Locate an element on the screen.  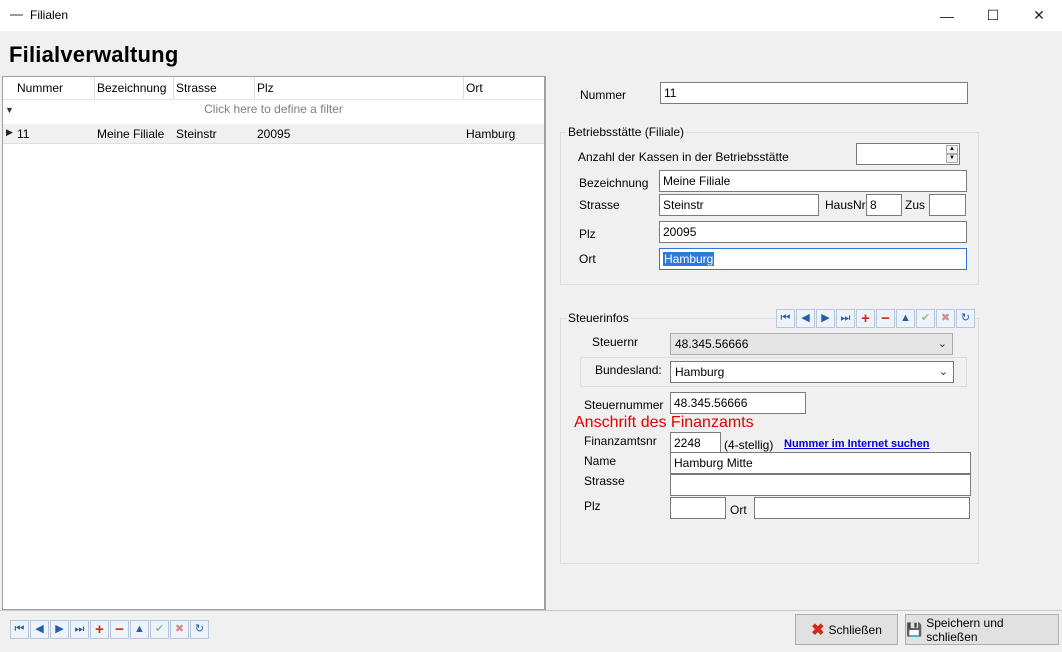
strasse-label: Strasse is located at coordinates (599, 205).